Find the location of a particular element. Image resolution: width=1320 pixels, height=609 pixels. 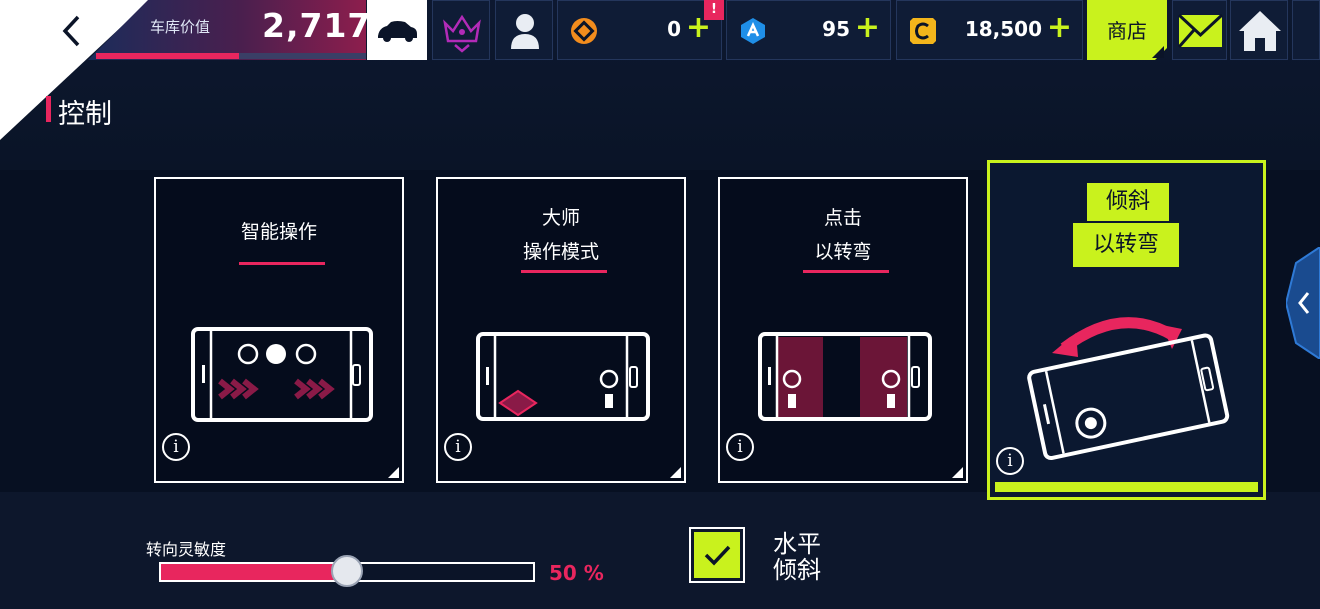

profile-button is located at coordinates (524, 30).